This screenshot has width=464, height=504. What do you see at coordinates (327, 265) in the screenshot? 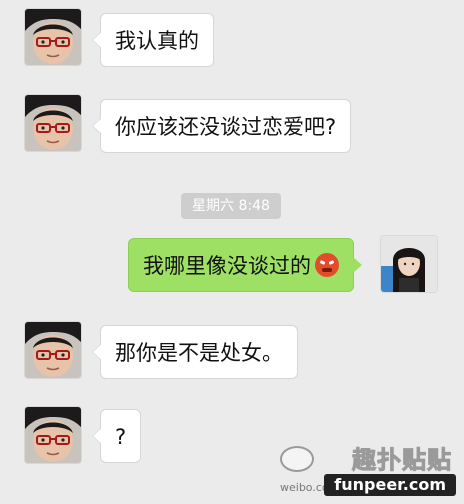
I see `angry-face-icon` at bounding box center [327, 265].